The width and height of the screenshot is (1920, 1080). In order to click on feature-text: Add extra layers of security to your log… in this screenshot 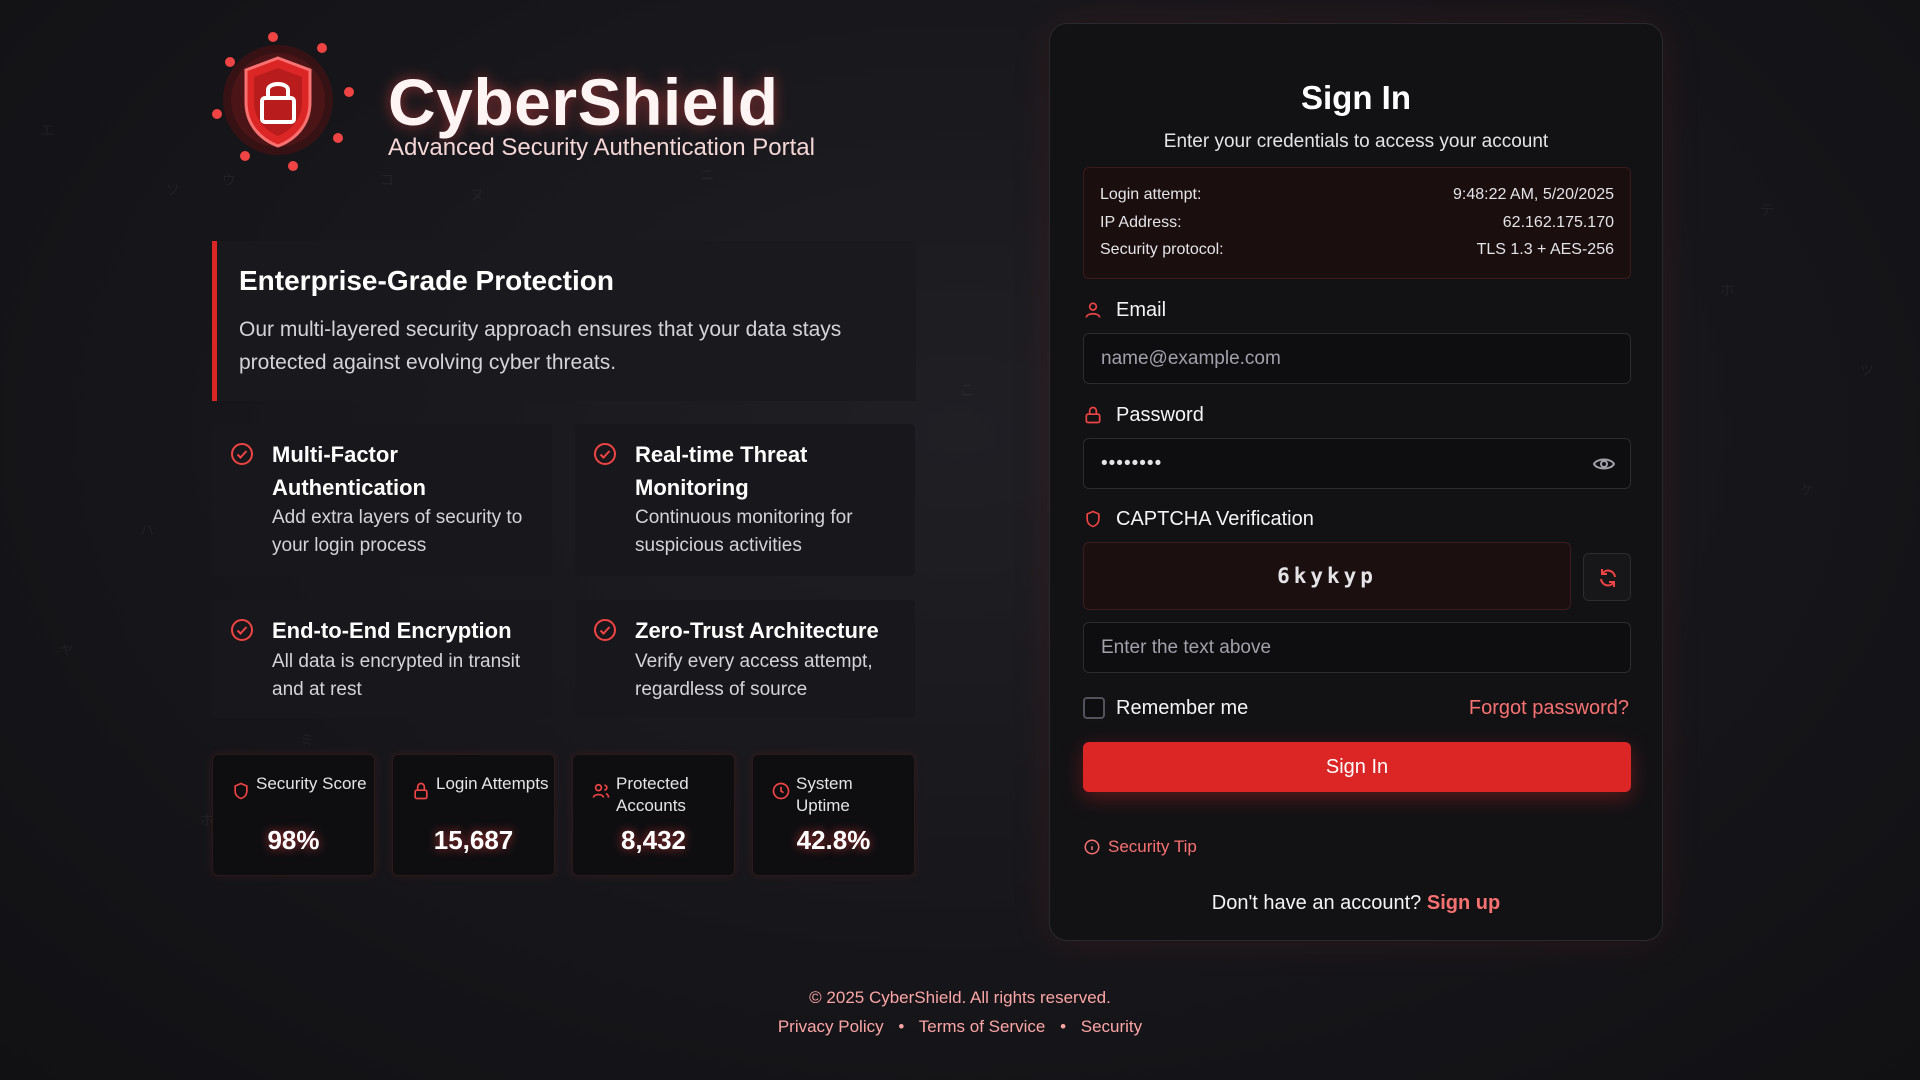, I will do `click(397, 531)`.